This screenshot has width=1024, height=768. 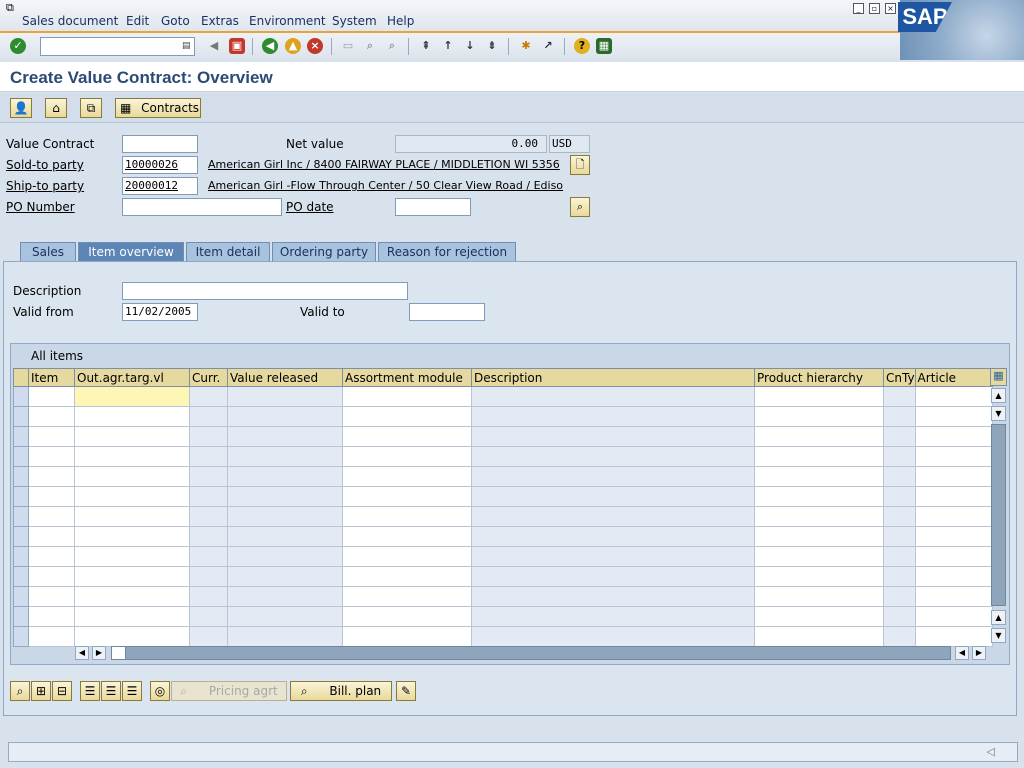 I want to click on select-all-header, so click(x=21, y=377).